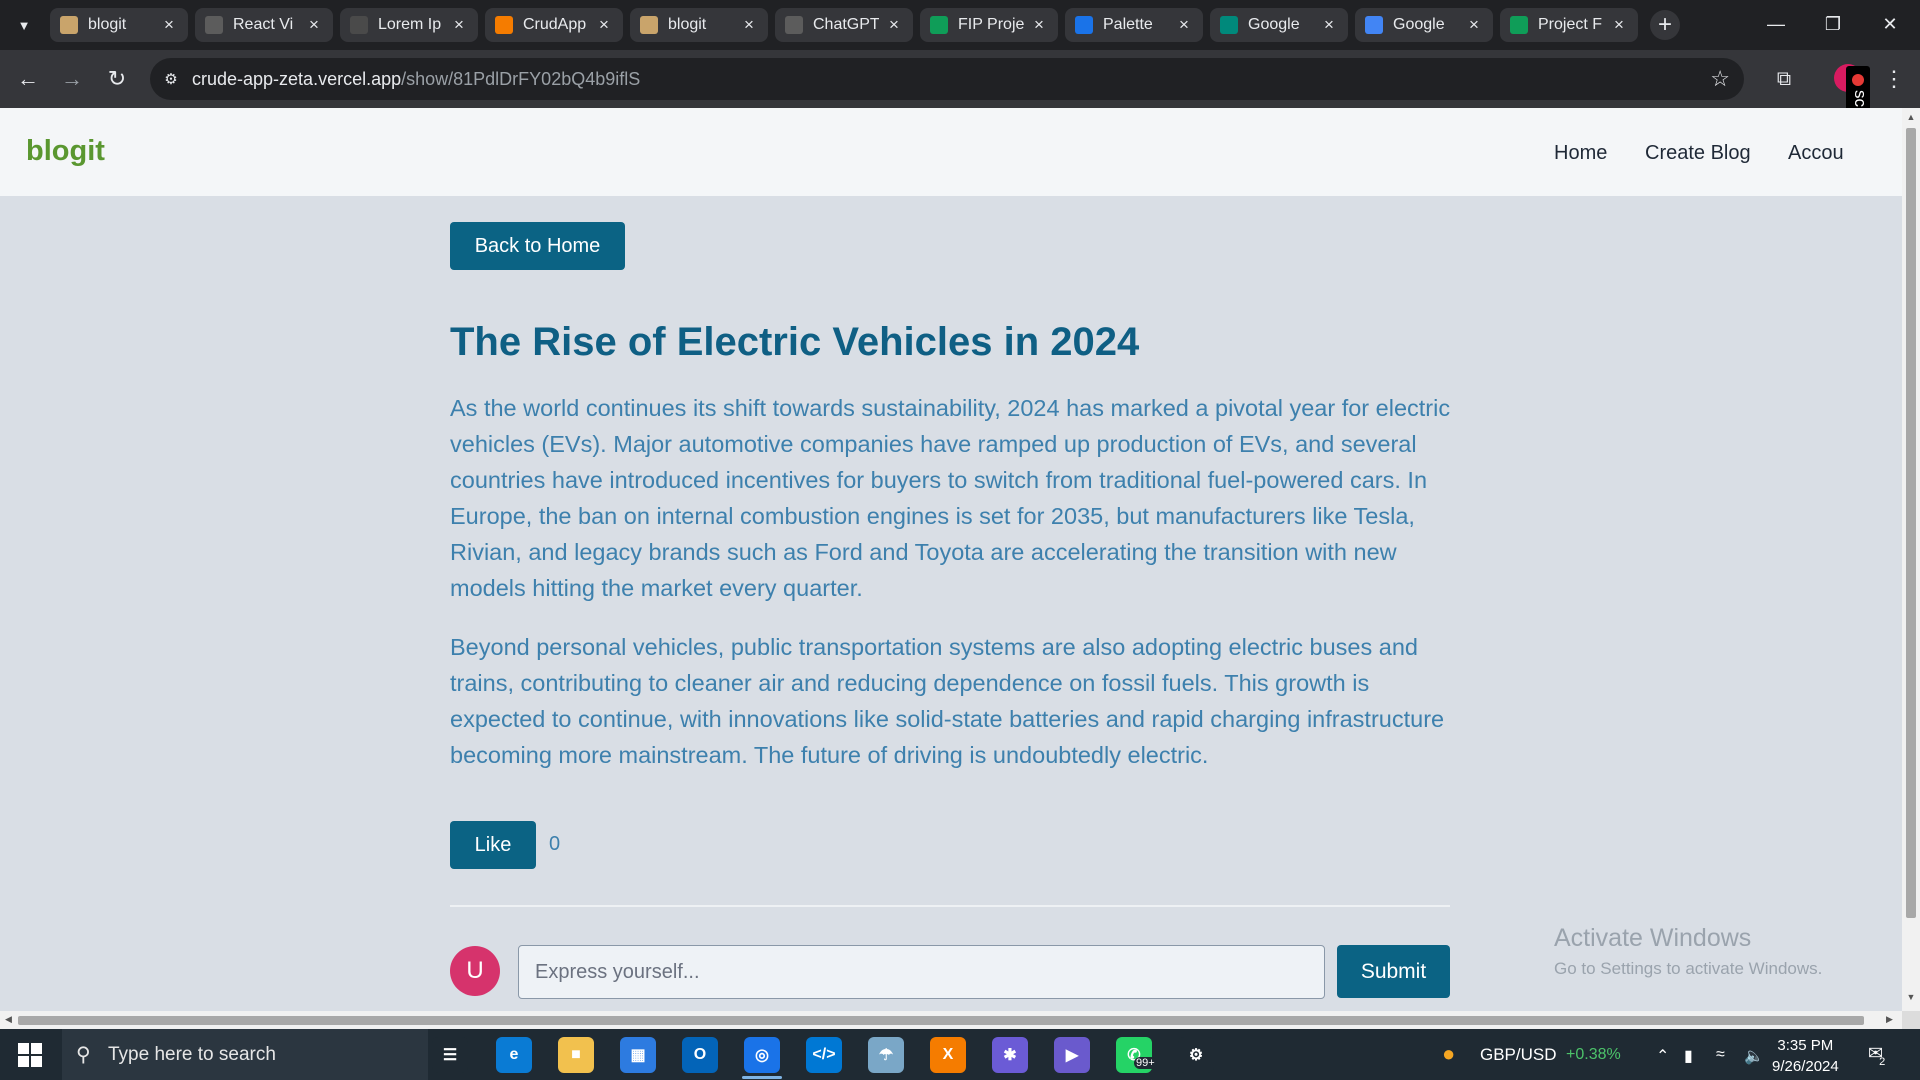 The height and width of the screenshot is (1080, 1920). Describe the element at coordinates (1911, 117) in the screenshot. I see `scroll-up-arrow-icon: ▲` at that location.